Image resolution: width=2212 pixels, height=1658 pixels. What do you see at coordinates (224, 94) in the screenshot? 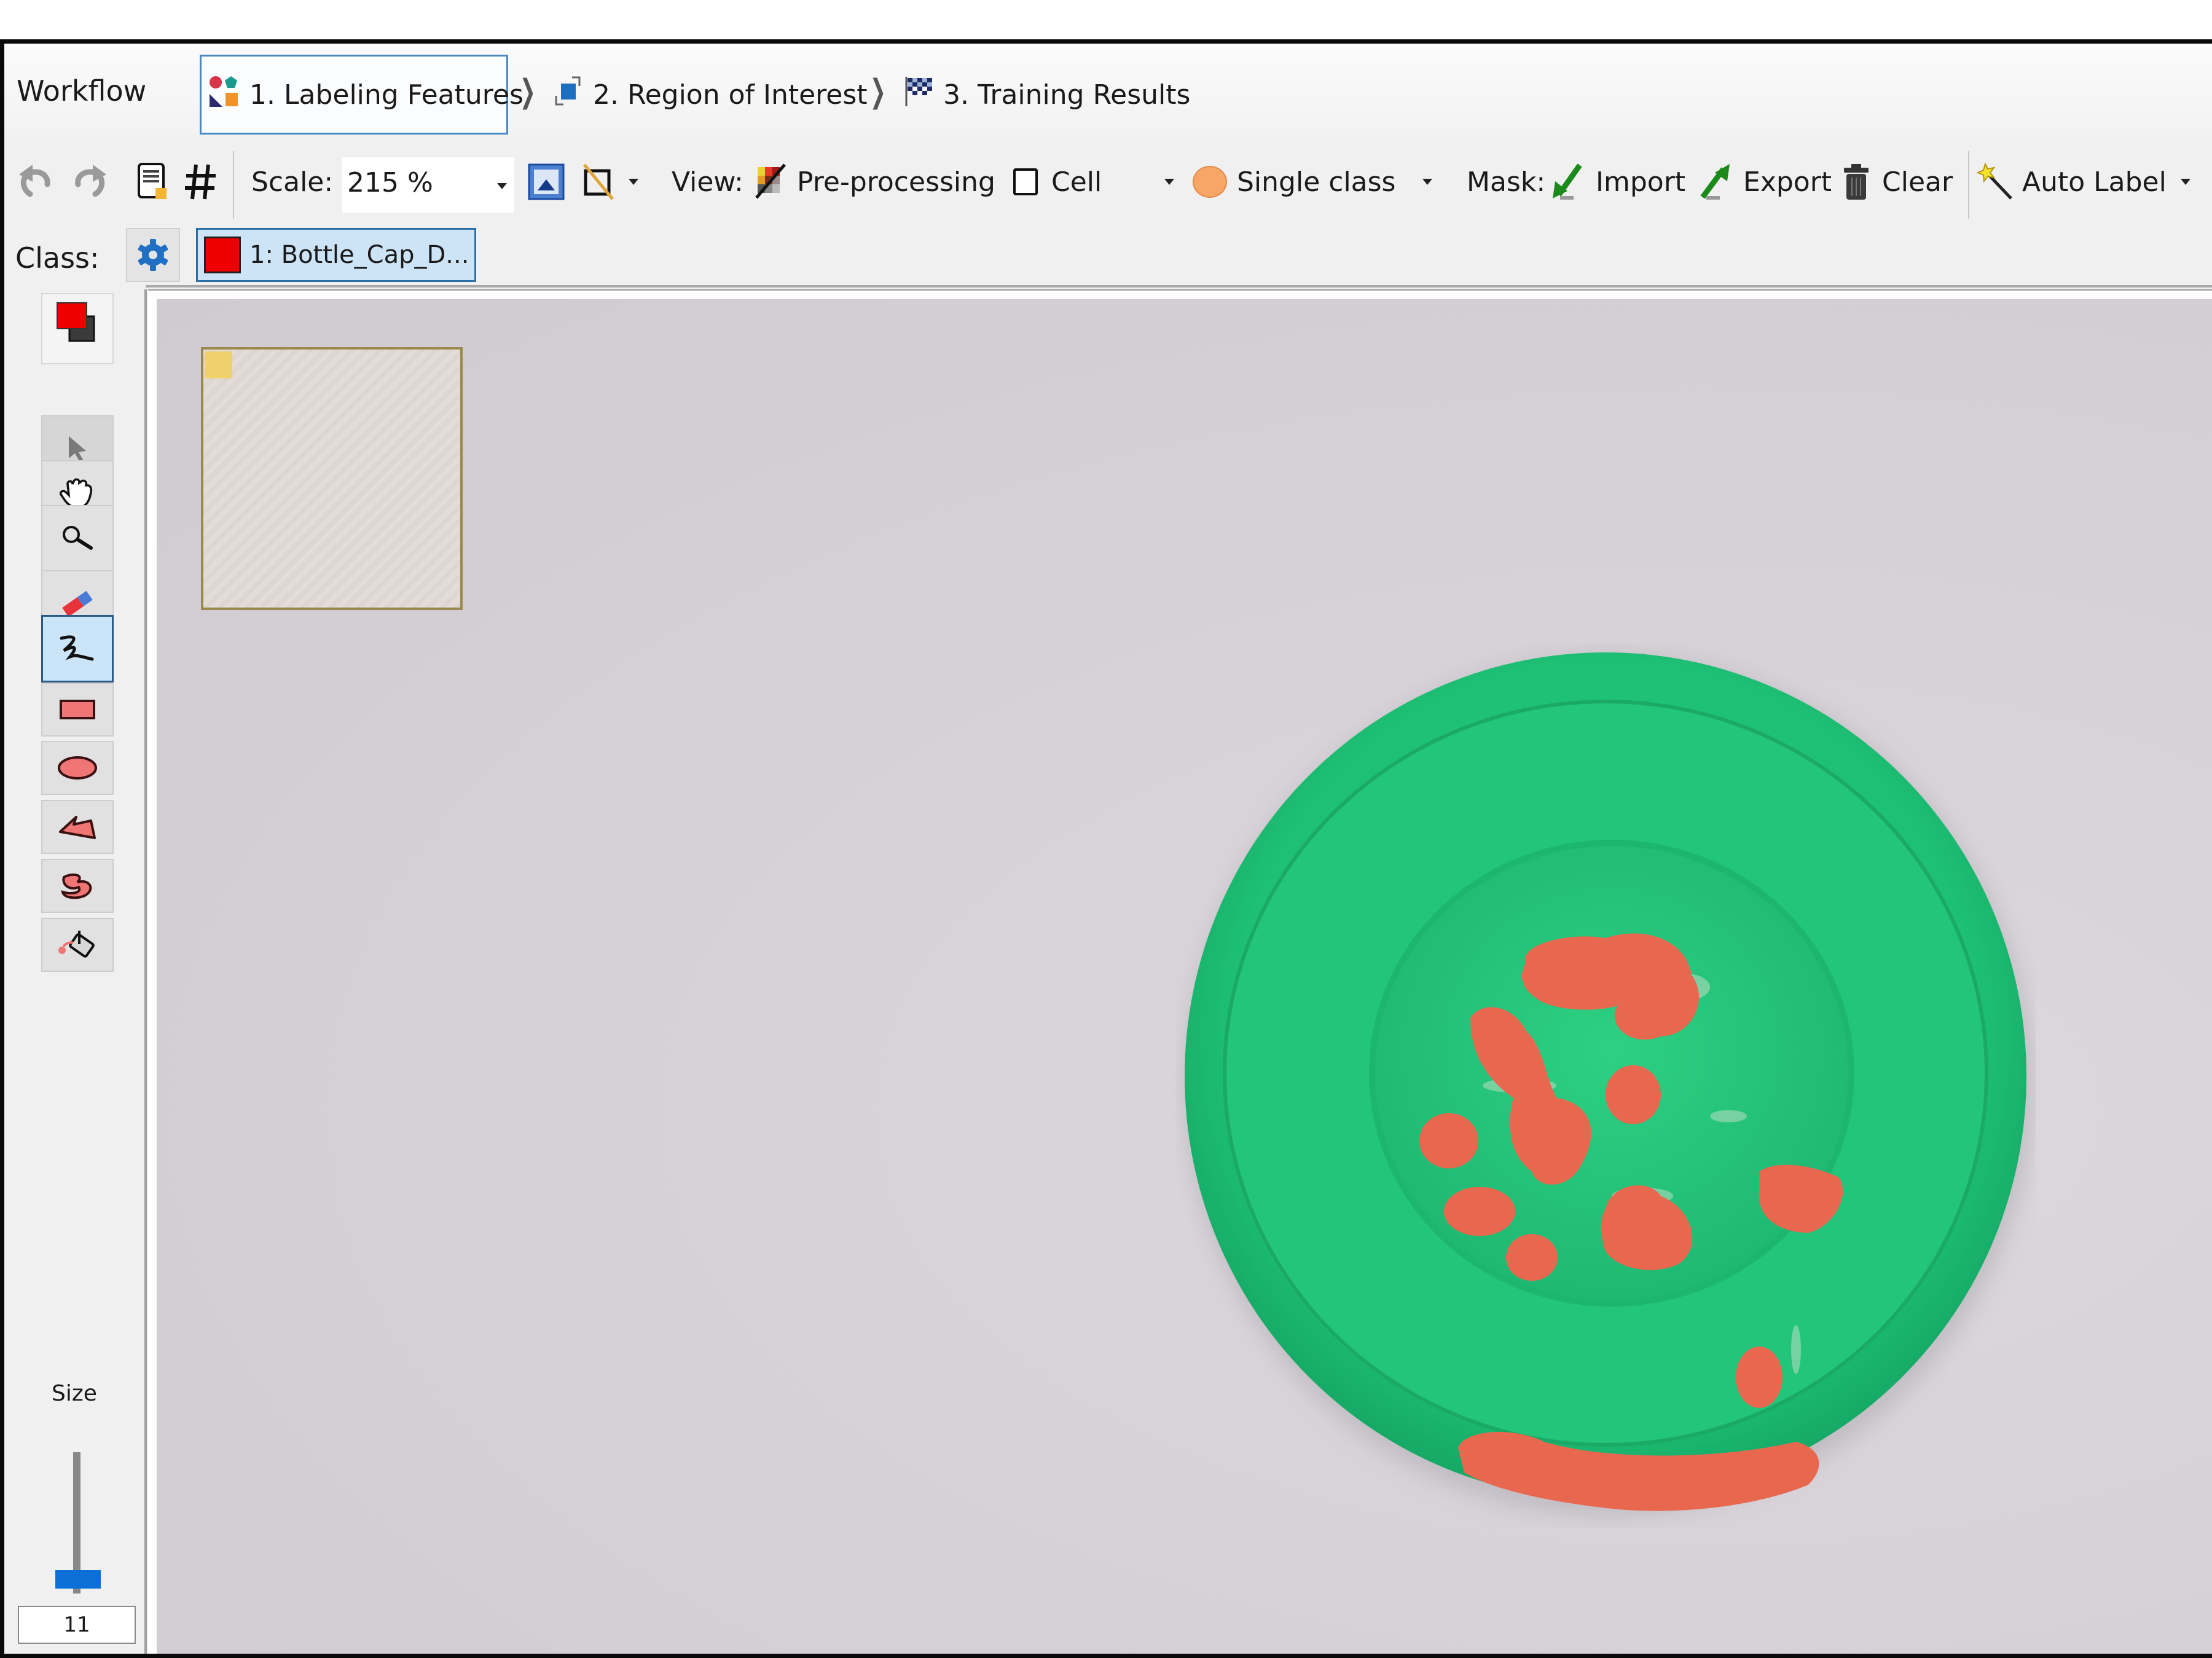
I see `labeling-features-icon` at bounding box center [224, 94].